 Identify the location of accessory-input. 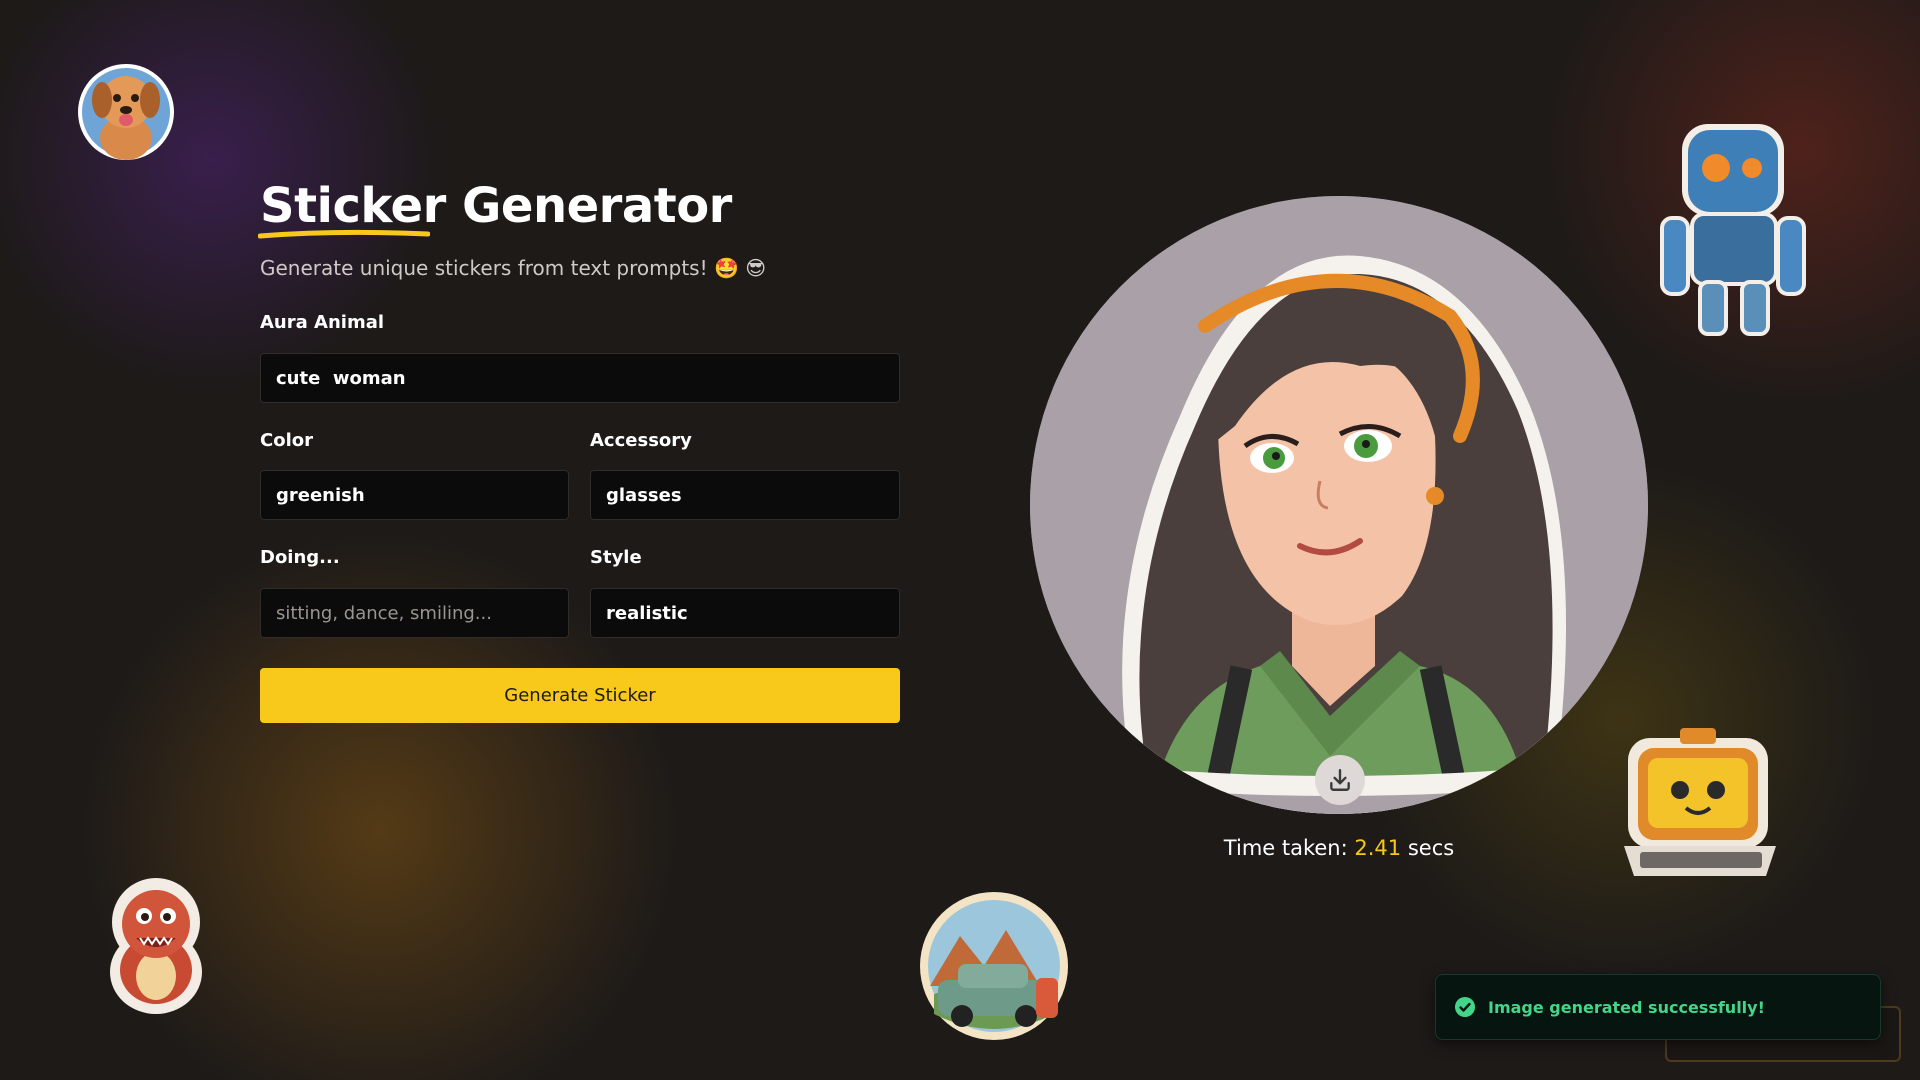
(745, 495).